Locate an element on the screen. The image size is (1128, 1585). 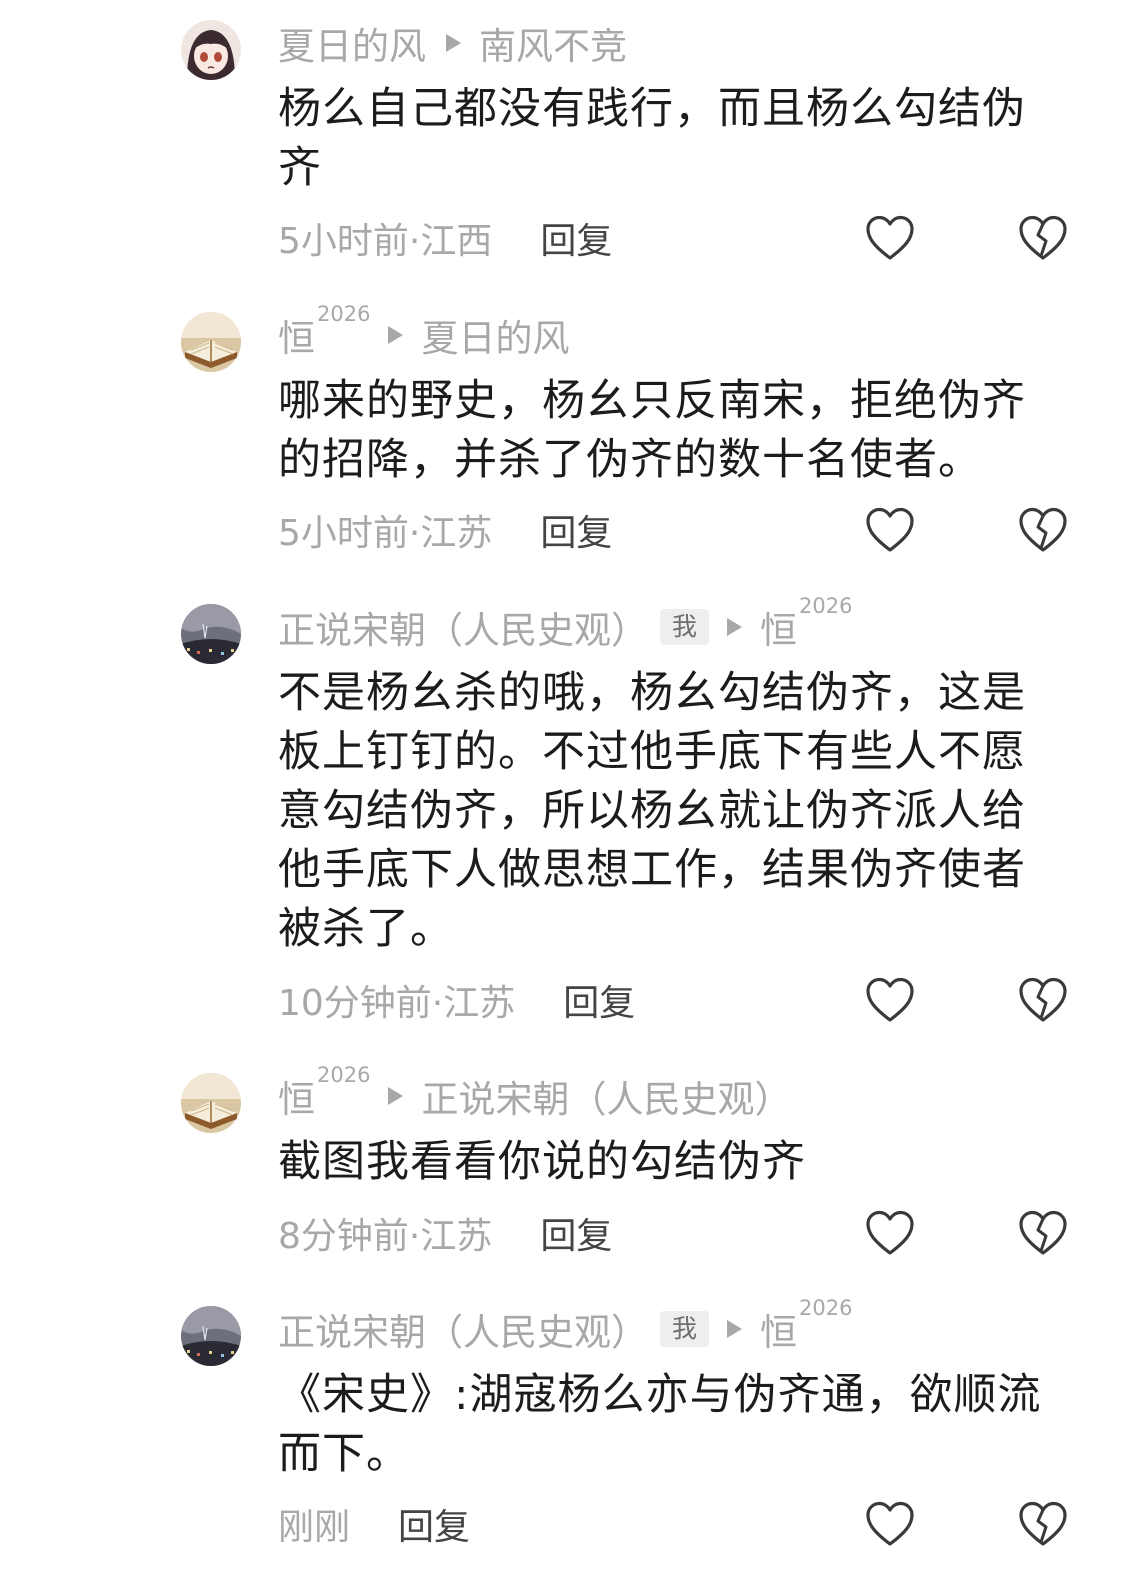
comment-header: 恒 2026 夏日的风 is located at coordinates (423, 332).